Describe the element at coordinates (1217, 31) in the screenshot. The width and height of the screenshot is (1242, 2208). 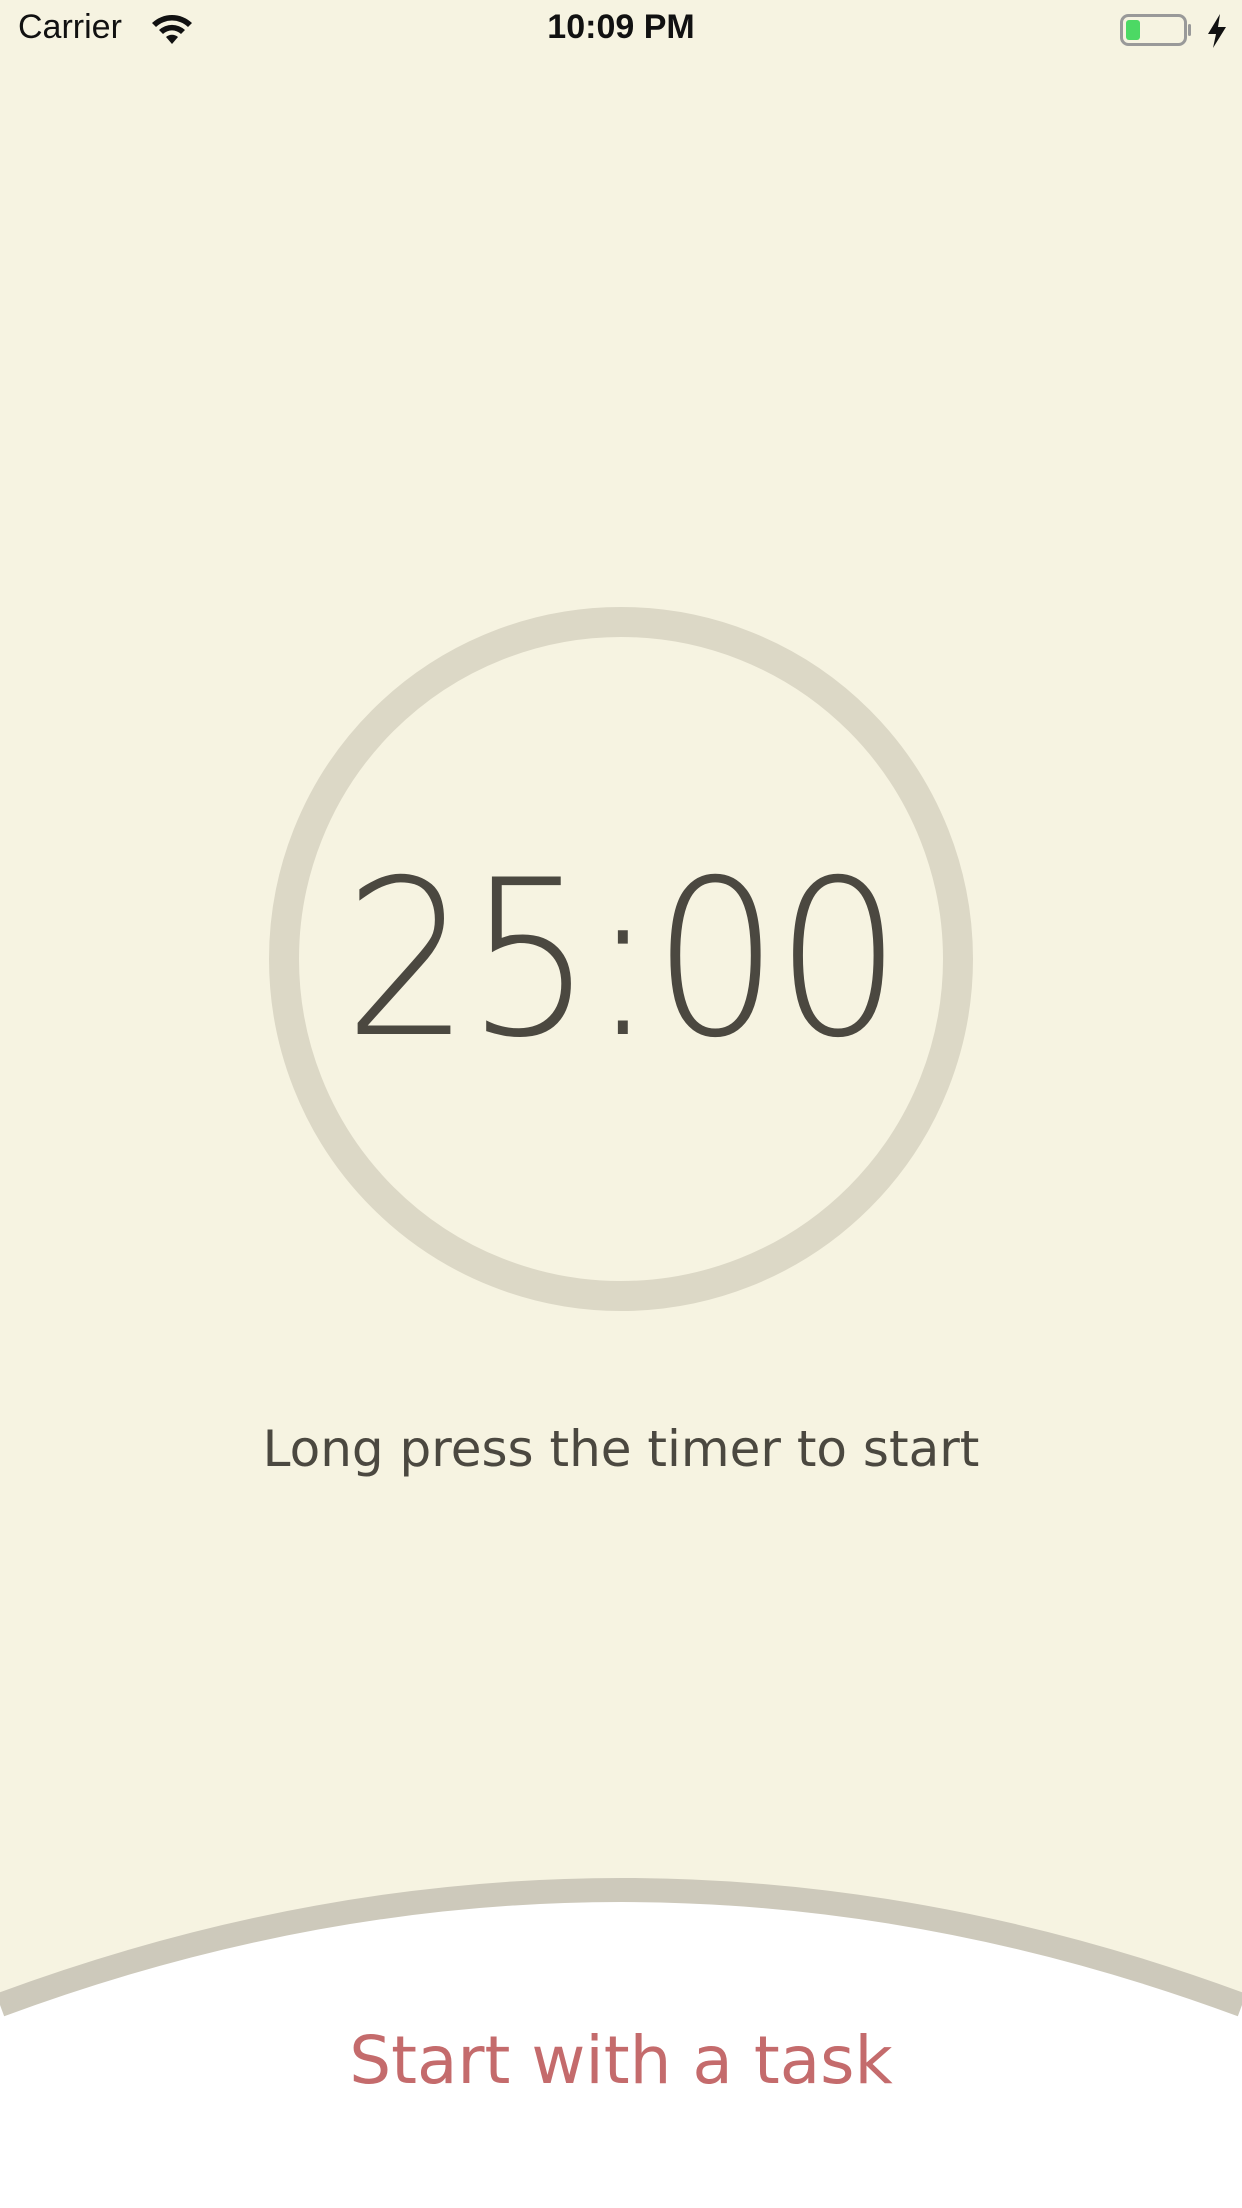
I see `charging-bolt-icon` at that location.